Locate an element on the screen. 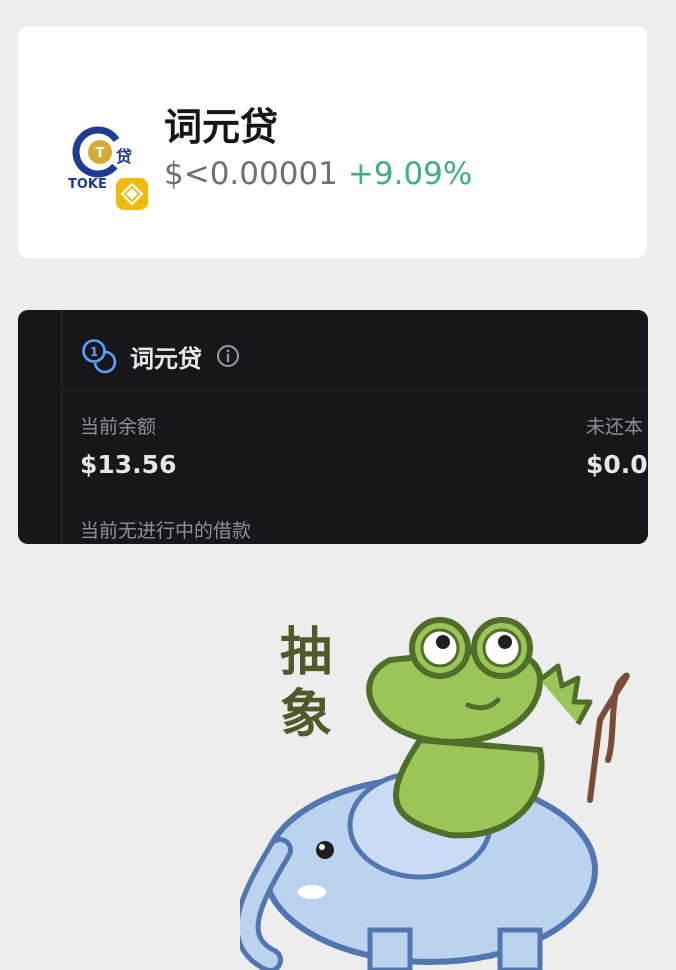 The height and width of the screenshot is (970, 676). sticker-caption-1: 抽 is located at coordinates (306, 653).